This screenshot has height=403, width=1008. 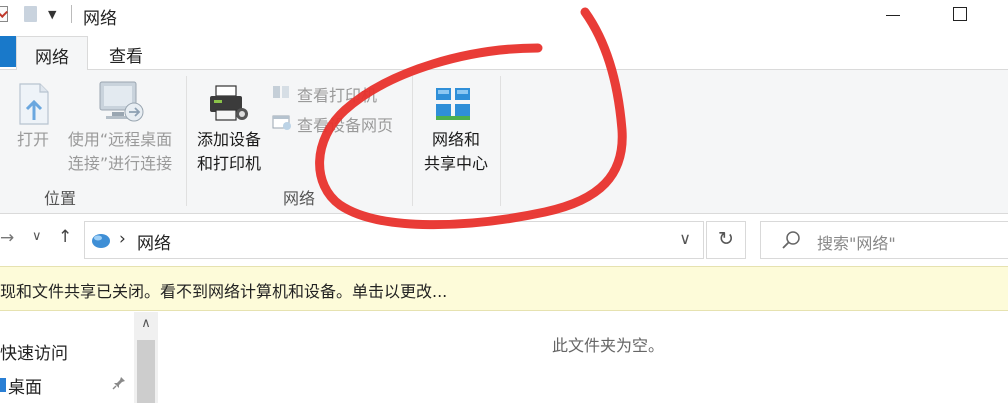 I want to click on remote-desktop-icon, so click(x=121, y=101).